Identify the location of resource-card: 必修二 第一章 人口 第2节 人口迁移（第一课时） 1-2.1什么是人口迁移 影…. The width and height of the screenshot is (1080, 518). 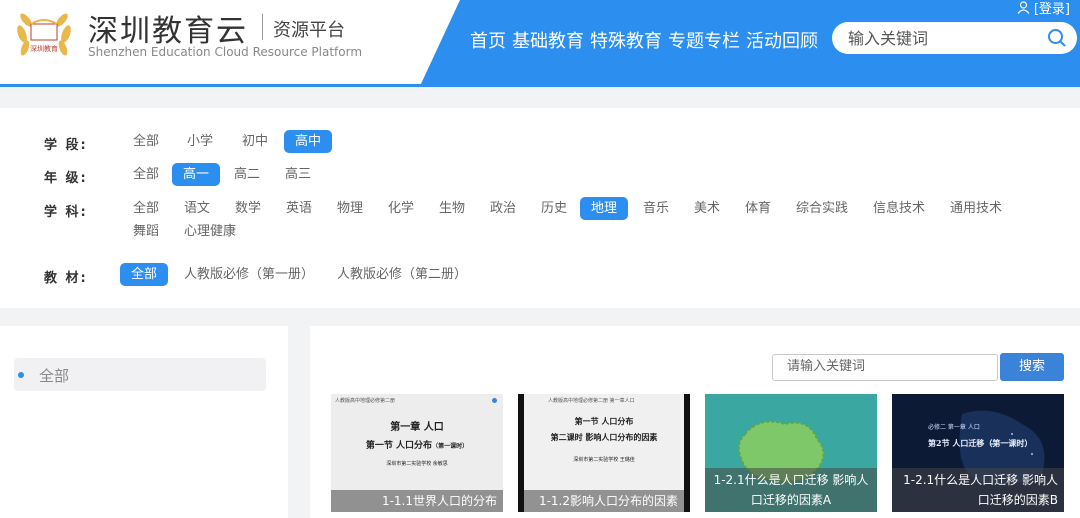
(978, 453).